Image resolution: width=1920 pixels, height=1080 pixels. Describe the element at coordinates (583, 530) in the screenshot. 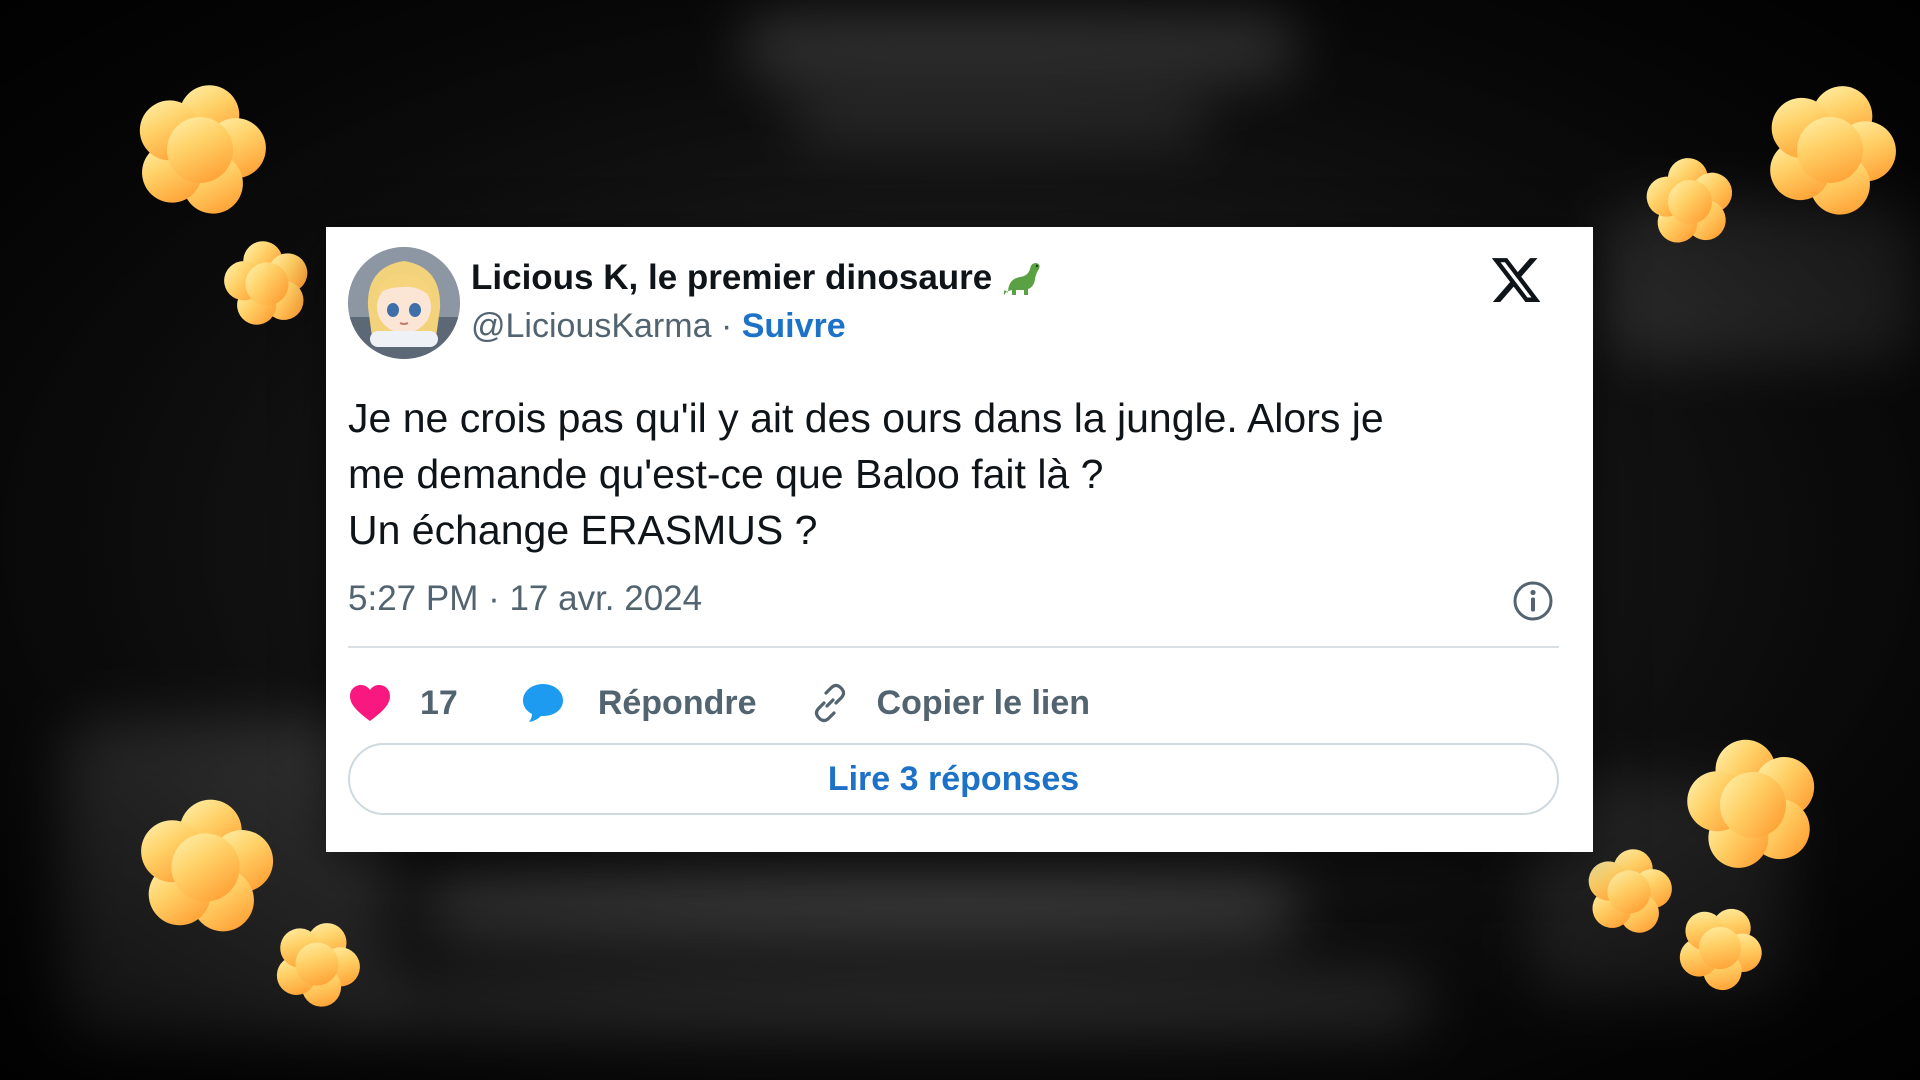

I see `tweet-text-line: Un échange ERASMUS ?` at that location.